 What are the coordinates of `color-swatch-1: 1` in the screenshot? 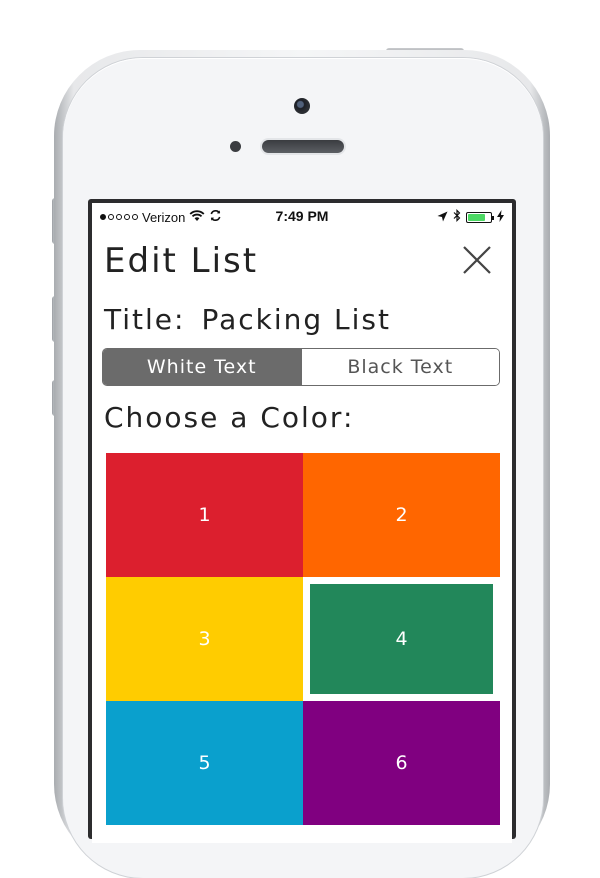 It's located at (204, 515).